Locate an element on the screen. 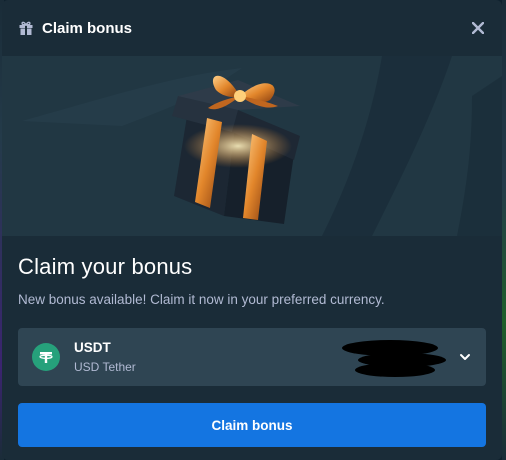 Image resolution: width=506 pixels, height=460 pixels. modal-header: Claim bonus is located at coordinates (252, 28).